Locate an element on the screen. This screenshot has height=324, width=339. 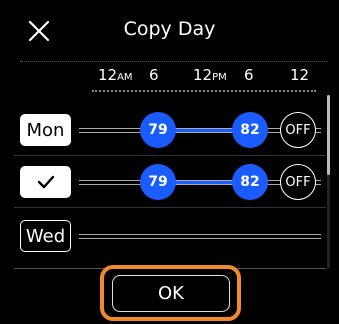
ok-button: OK is located at coordinates (171, 293).